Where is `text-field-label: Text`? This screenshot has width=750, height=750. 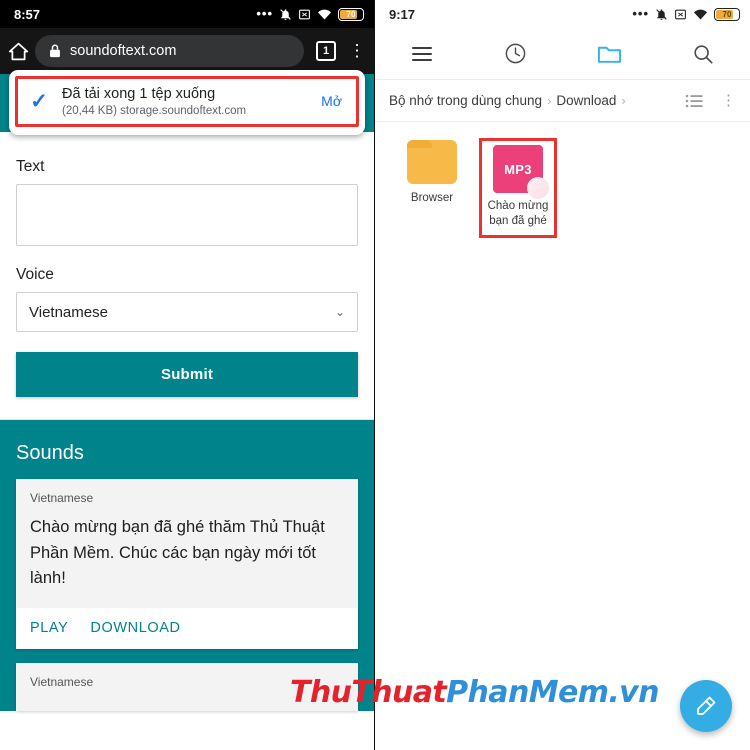
text-field-label: Text is located at coordinates (30, 166).